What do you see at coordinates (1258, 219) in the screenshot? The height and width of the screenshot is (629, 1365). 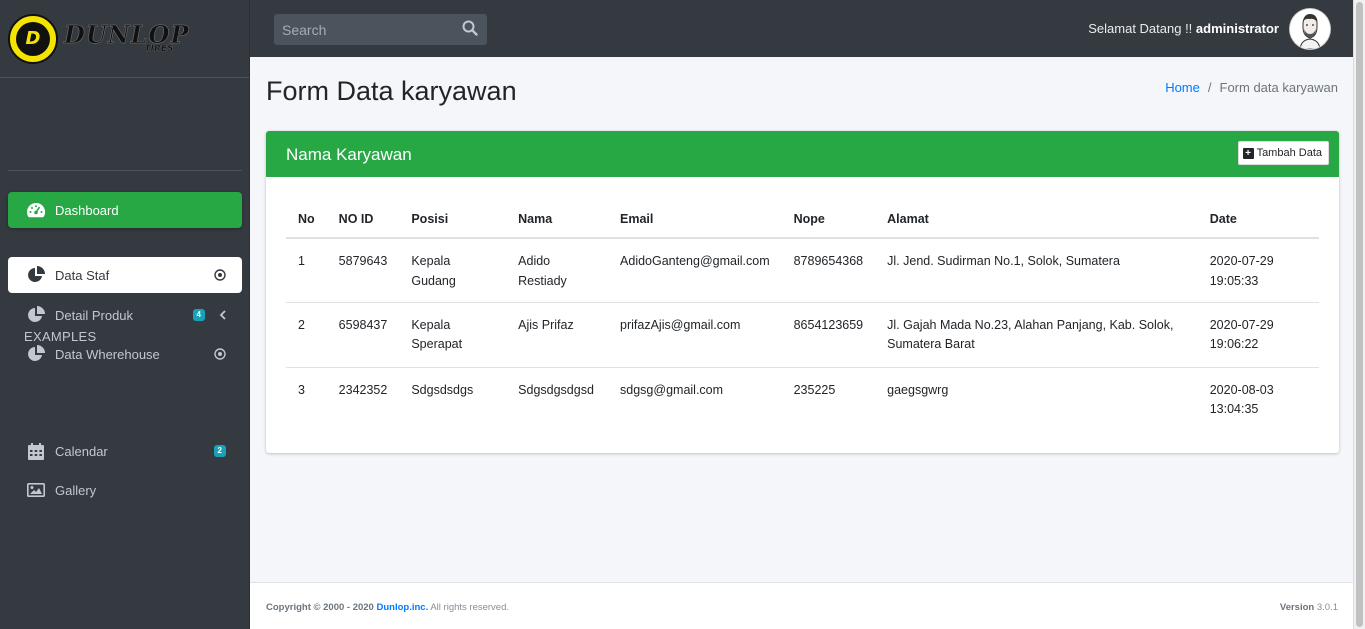 I see `column-header: Date` at bounding box center [1258, 219].